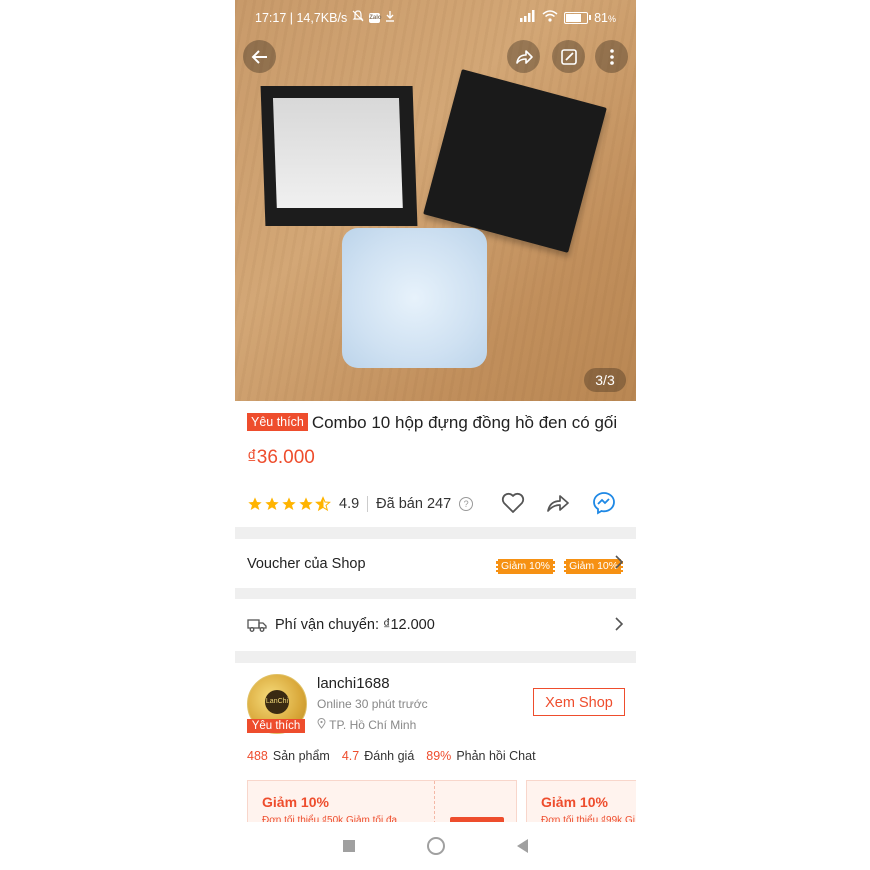  What do you see at coordinates (257, 625) in the screenshot?
I see `truck-icon` at bounding box center [257, 625].